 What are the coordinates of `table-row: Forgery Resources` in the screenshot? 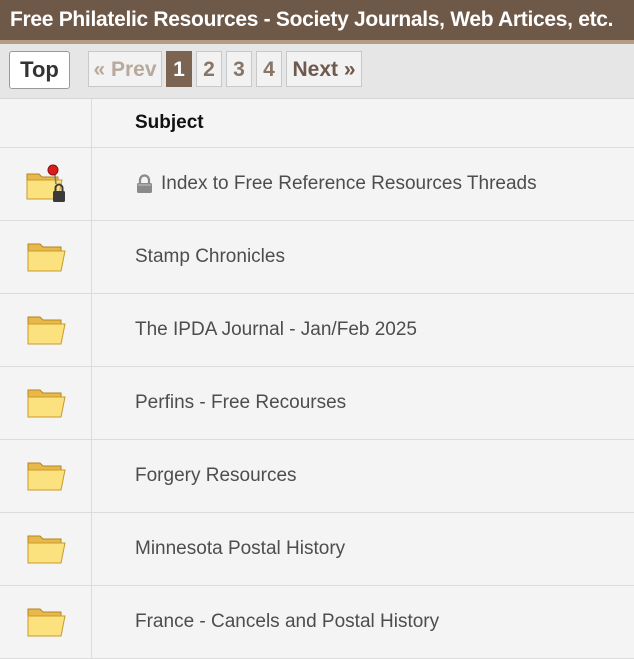 It's located at (317, 476).